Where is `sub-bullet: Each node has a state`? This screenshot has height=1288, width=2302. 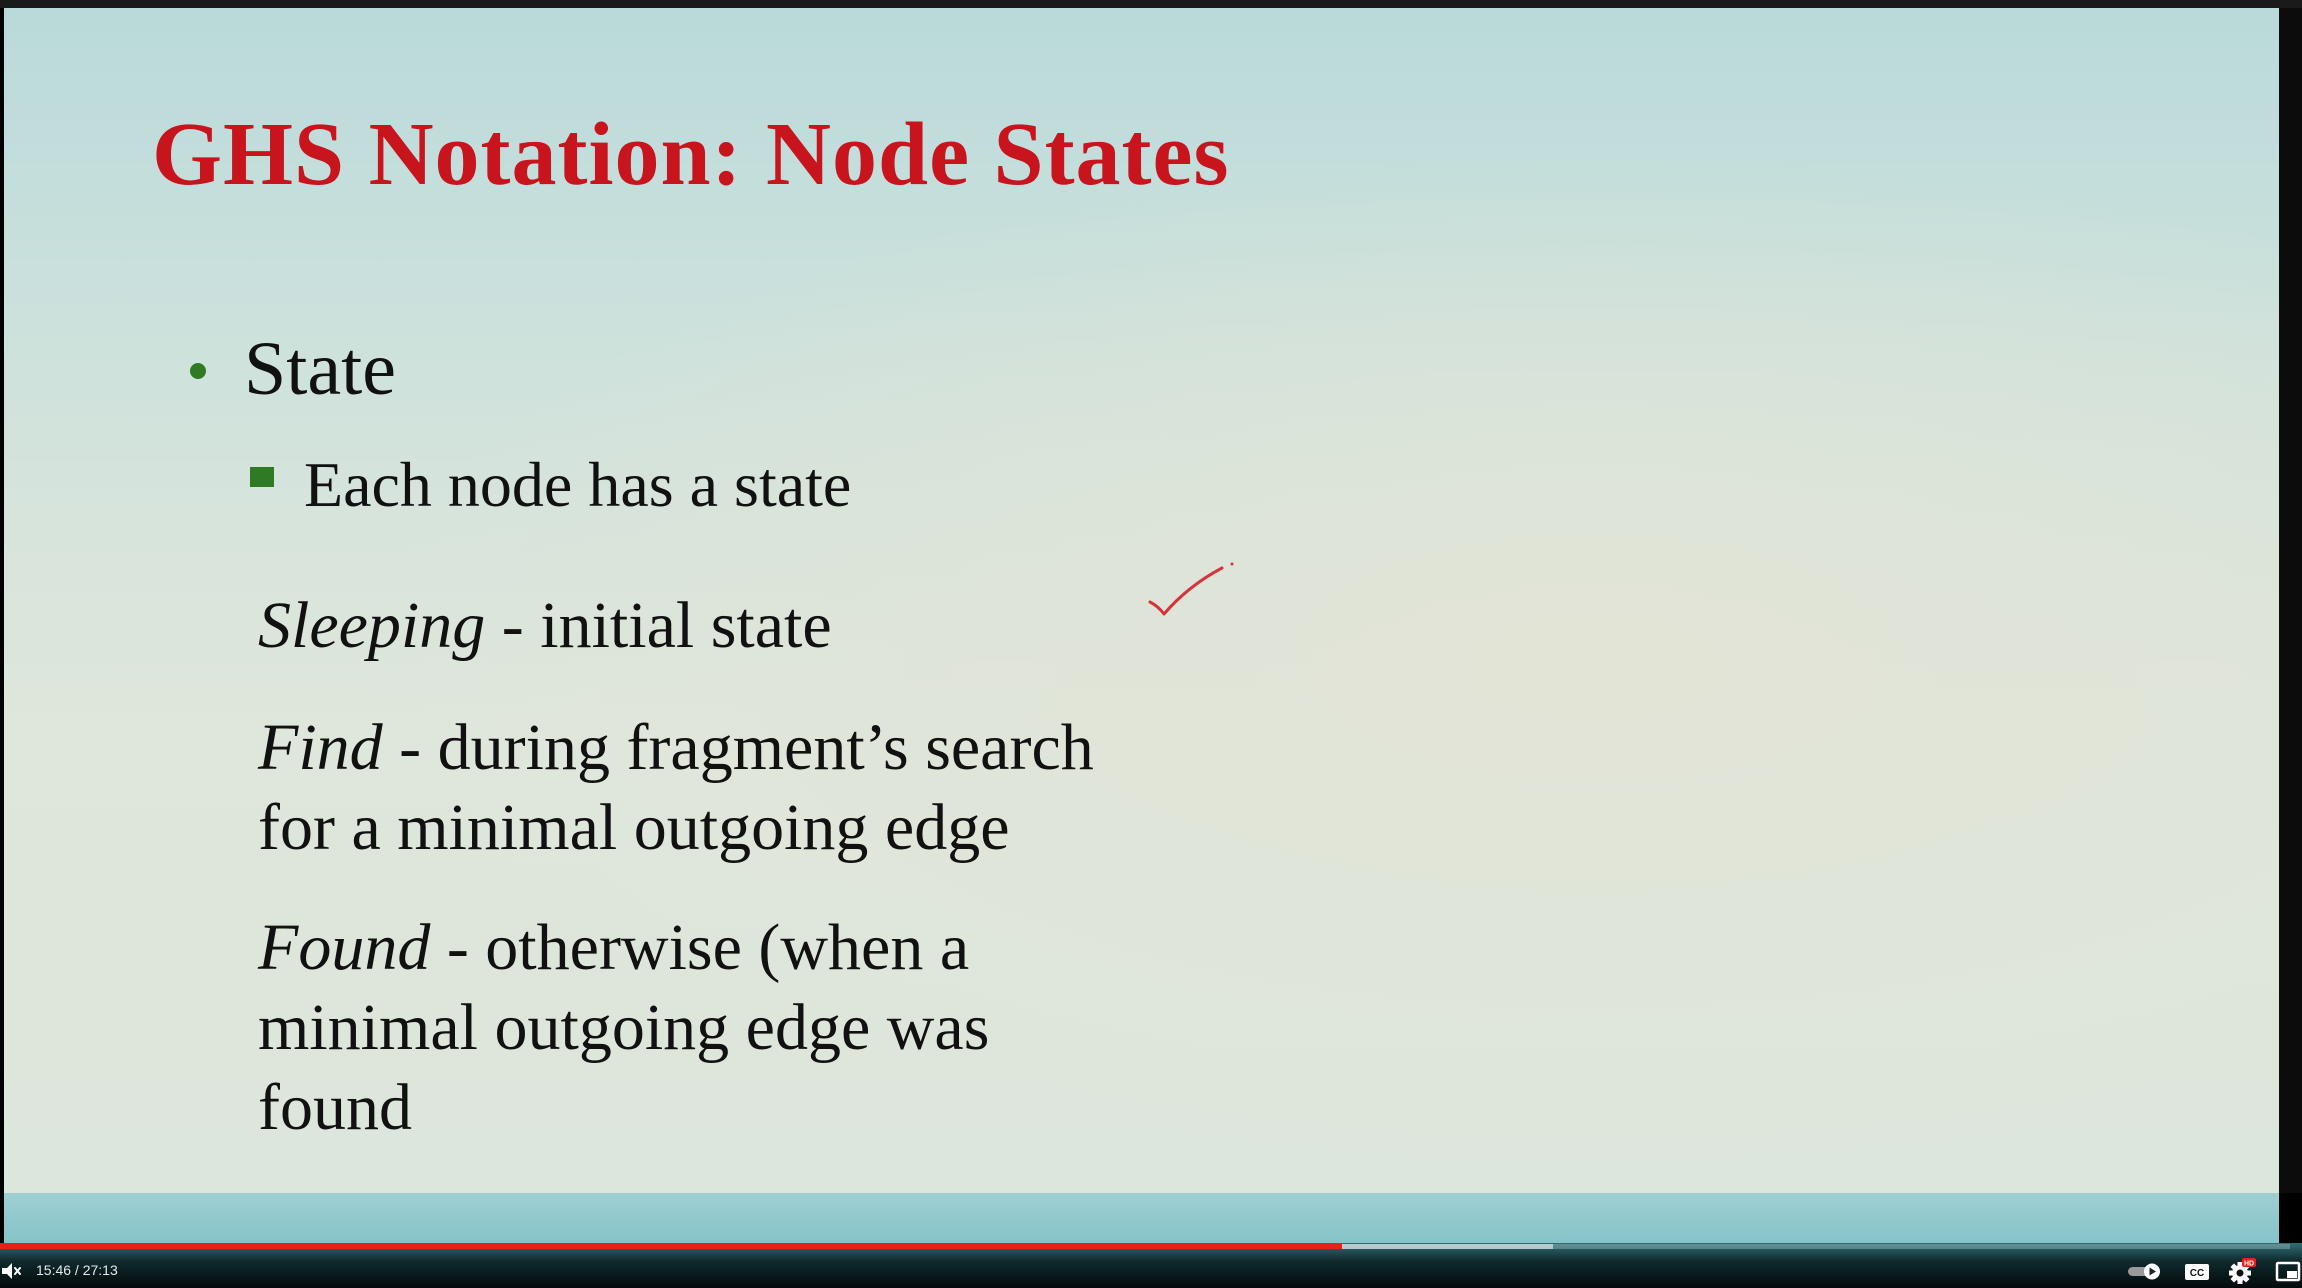
sub-bullet: Each node has a state is located at coordinates (550, 485).